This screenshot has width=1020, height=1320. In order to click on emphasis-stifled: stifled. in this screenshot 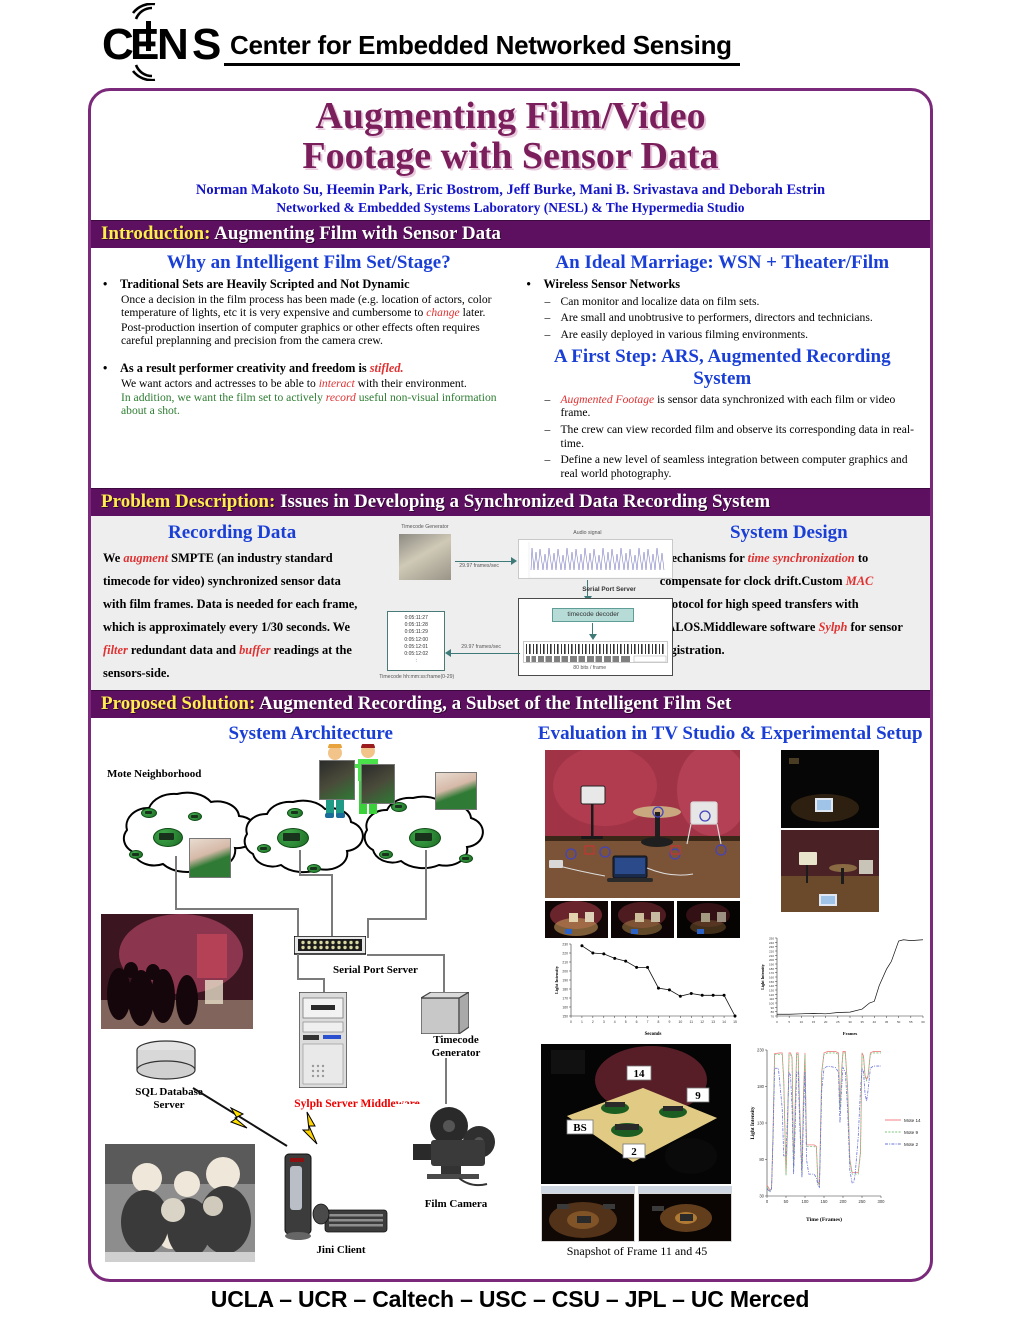, I will do `click(386, 367)`.